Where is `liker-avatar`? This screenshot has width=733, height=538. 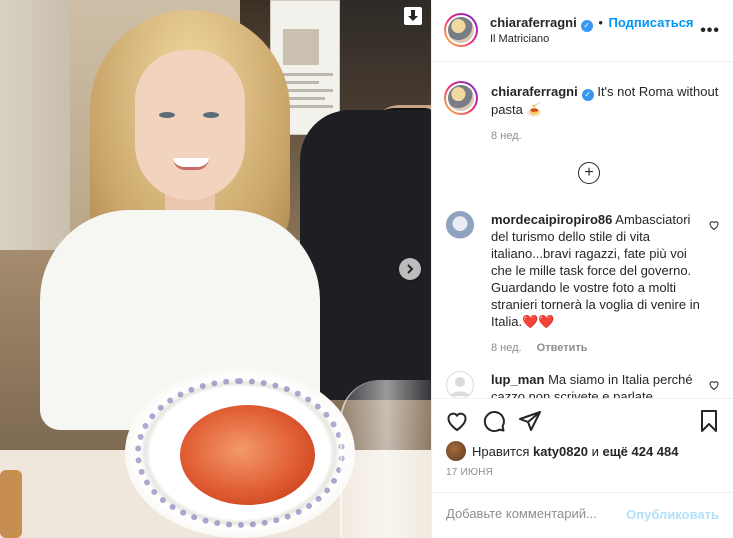 liker-avatar is located at coordinates (456, 451).